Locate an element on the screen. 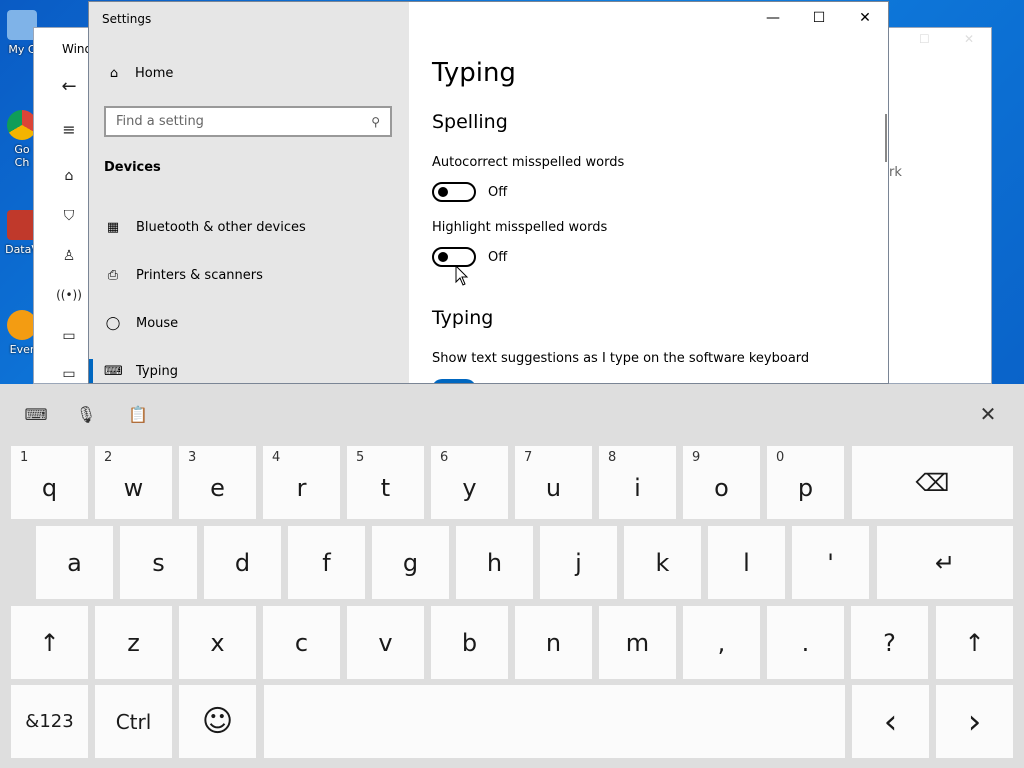 The height and width of the screenshot is (768, 1024). key-a: a is located at coordinates (74, 562).